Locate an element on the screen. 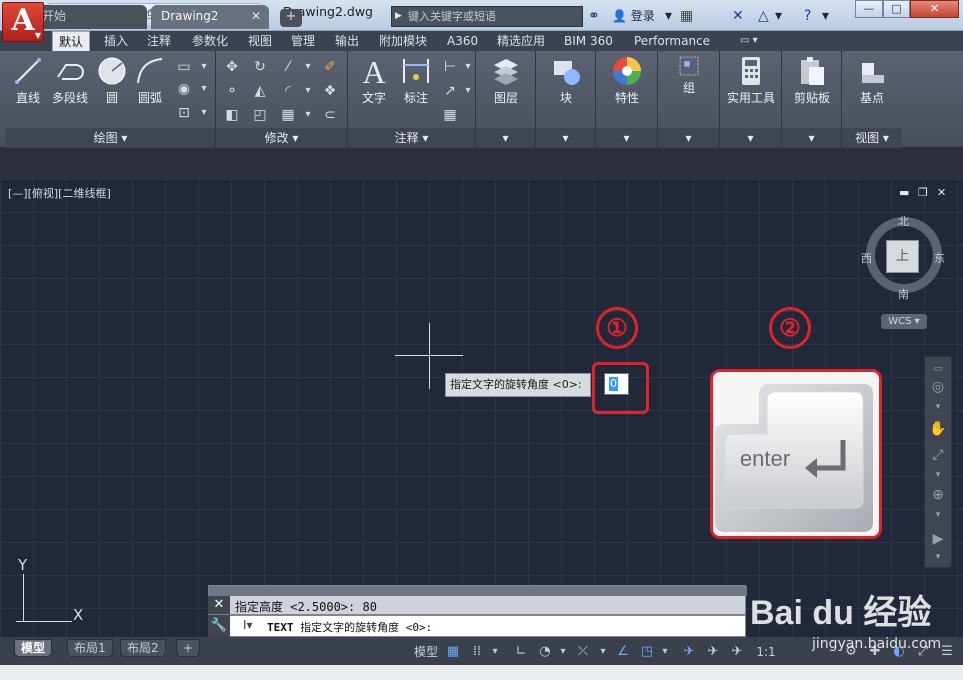 This screenshot has width=963, height=680. login-button: 👤 登录 is located at coordinates (633, 16).